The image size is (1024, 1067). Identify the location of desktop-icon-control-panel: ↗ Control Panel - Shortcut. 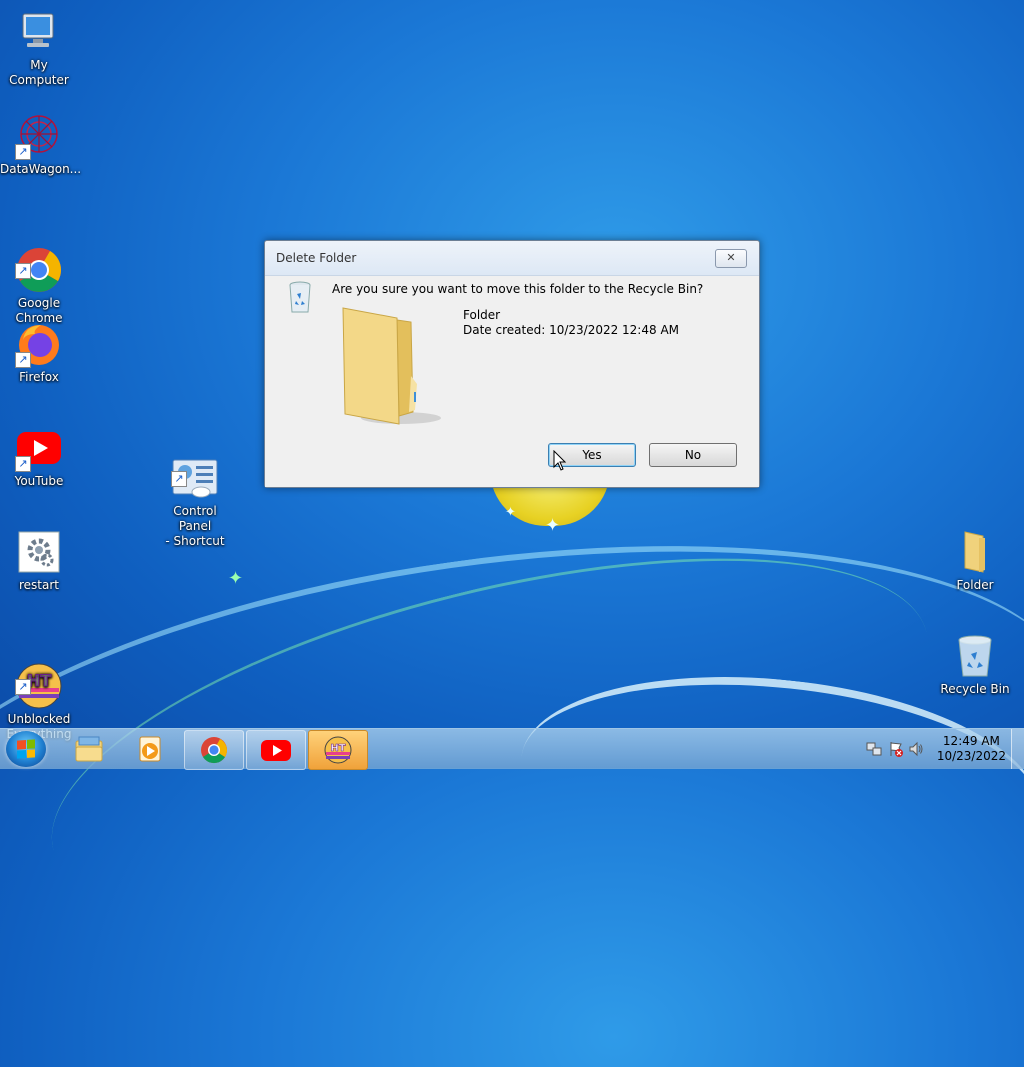
(195, 494).